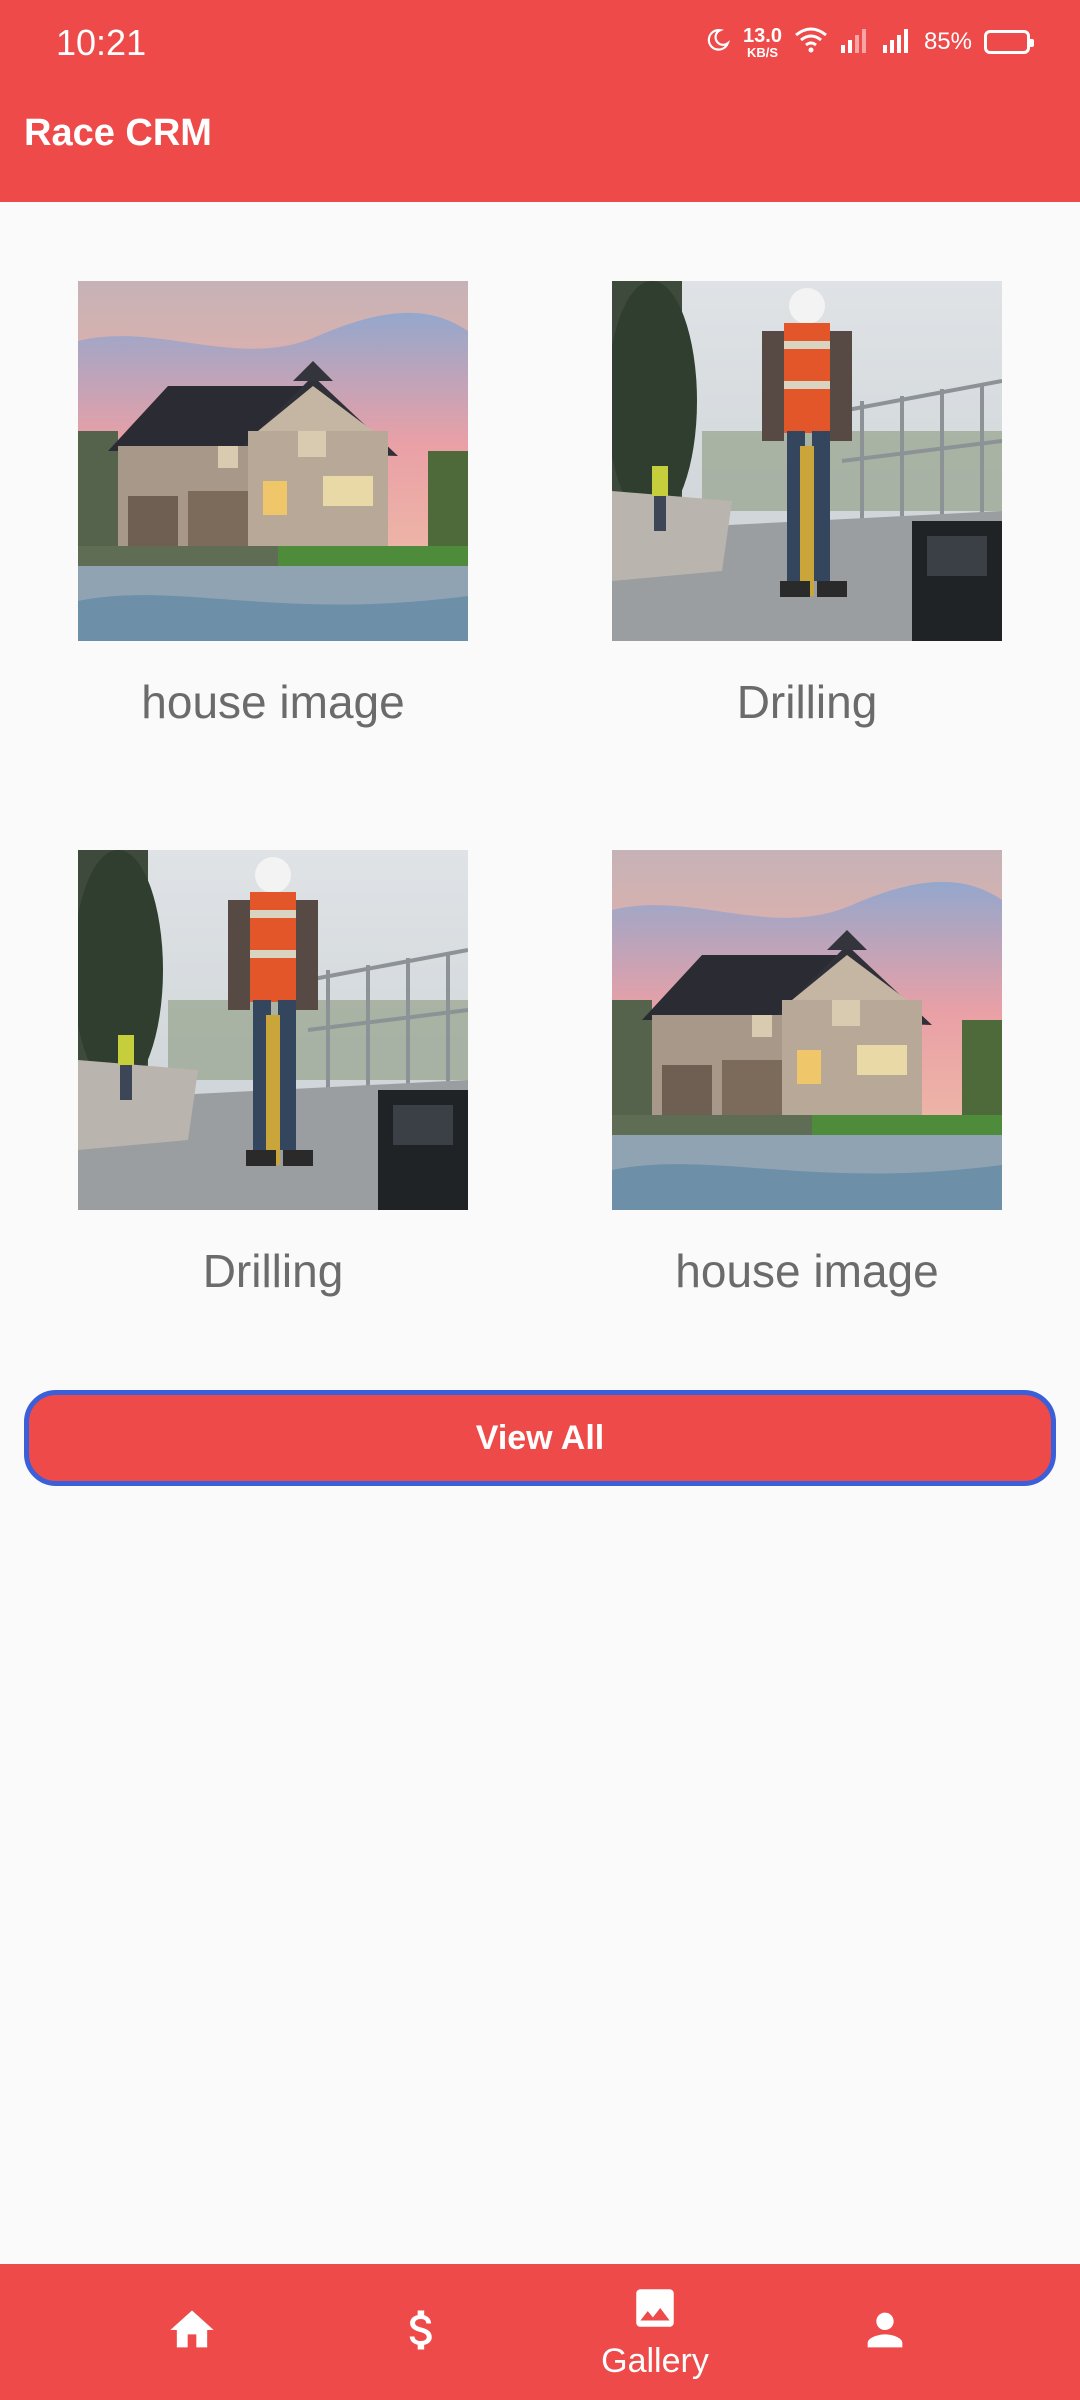 This screenshot has height=2400, width=1080. I want to click on app-bar: 10:21 13.0 KB/S 85% Race CRM, so click(540, 101).